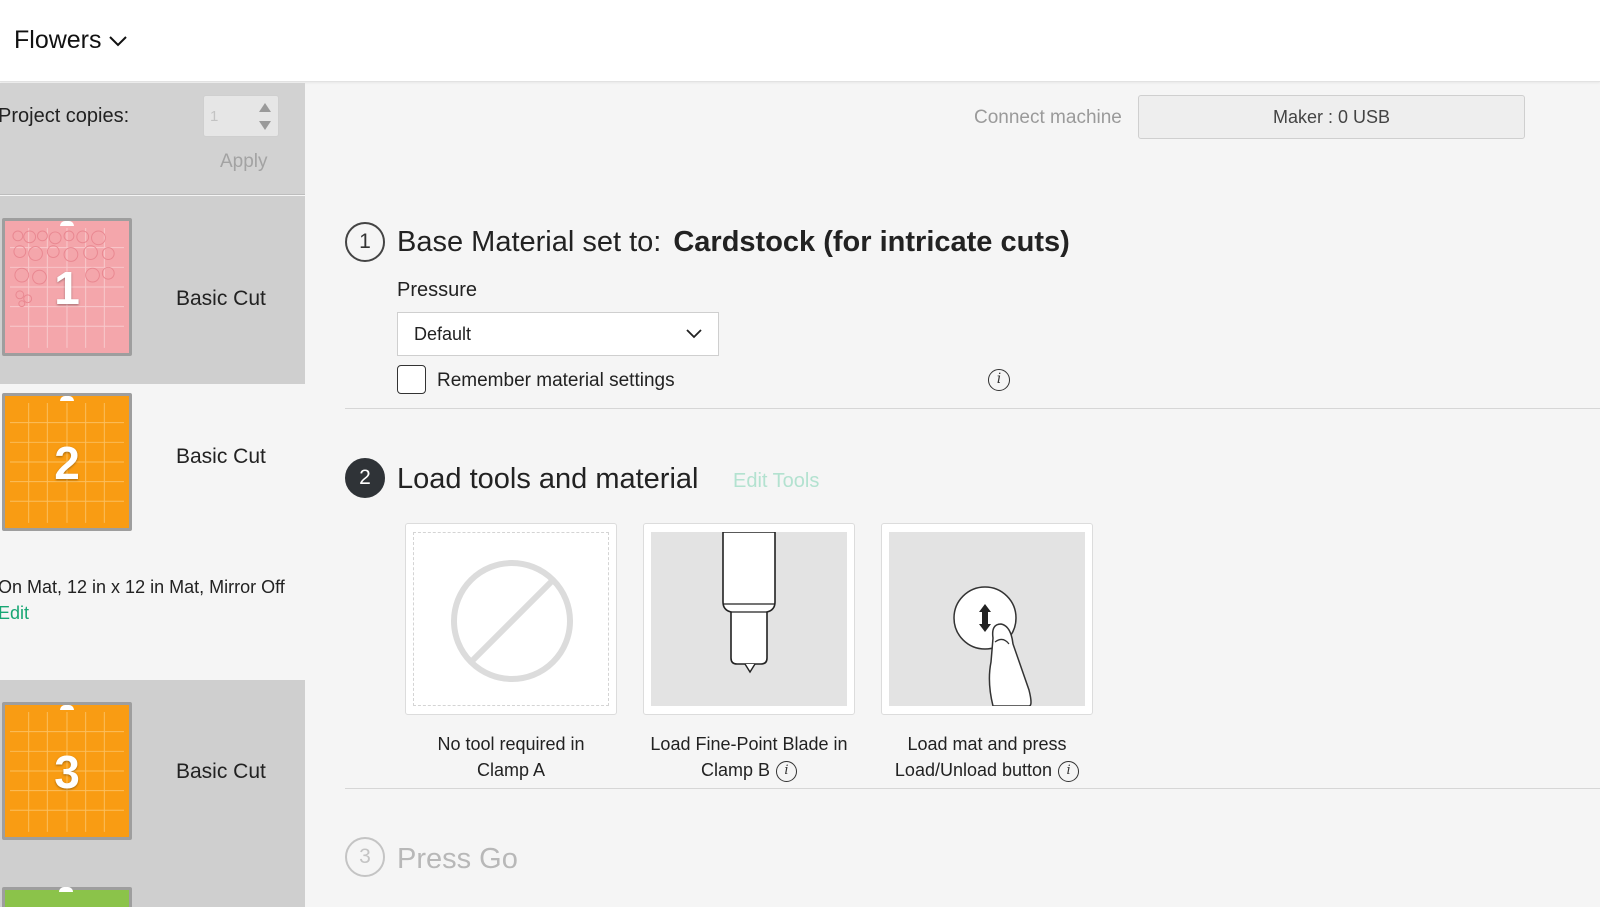 The height and width of the screenshot is (907, 1600). What do you see at coordinates (365, 242) in the screenshot?
I see `step-1-indicator: 1` at bounding box center [365, 242].